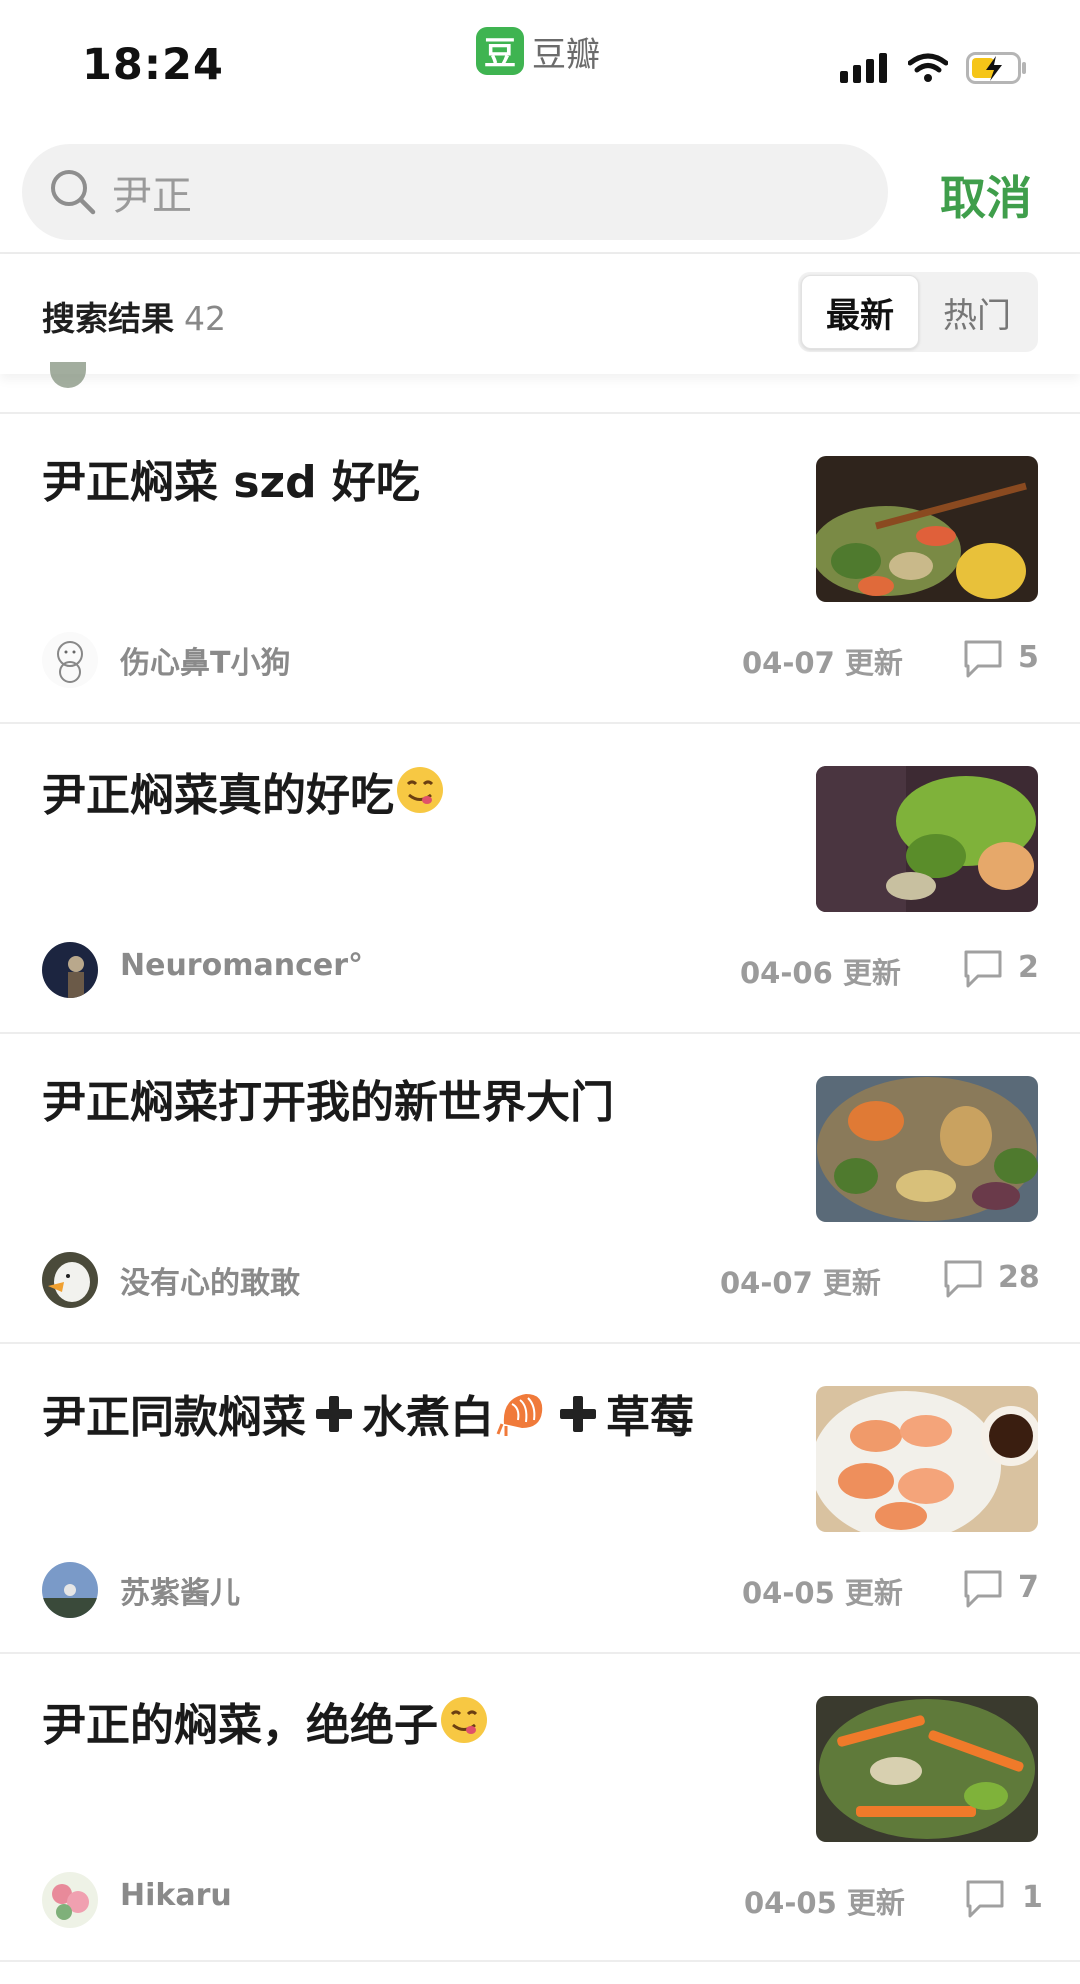 This screenshot has height=1984, width=1080. What do you see at coordinates (176, 1895) in the screenshot?
I see `author-name: Hikaru` at bounding box center [176, 1895].